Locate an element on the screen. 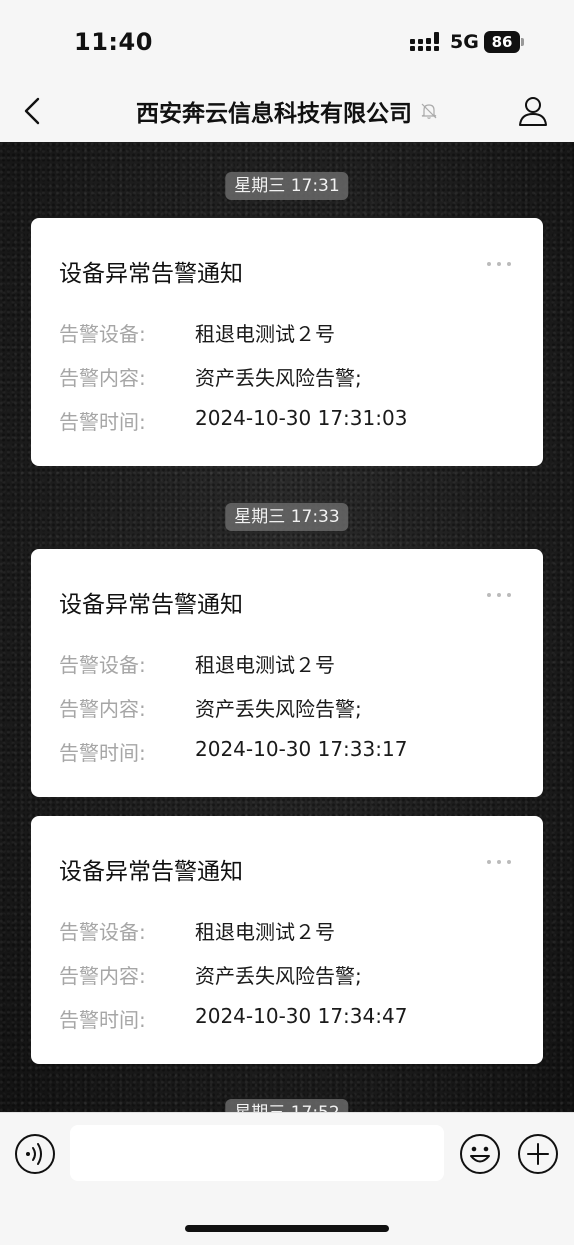 This screenshot has width=574, height=1245. bell-off-icon is located at coordinates (429, 111).